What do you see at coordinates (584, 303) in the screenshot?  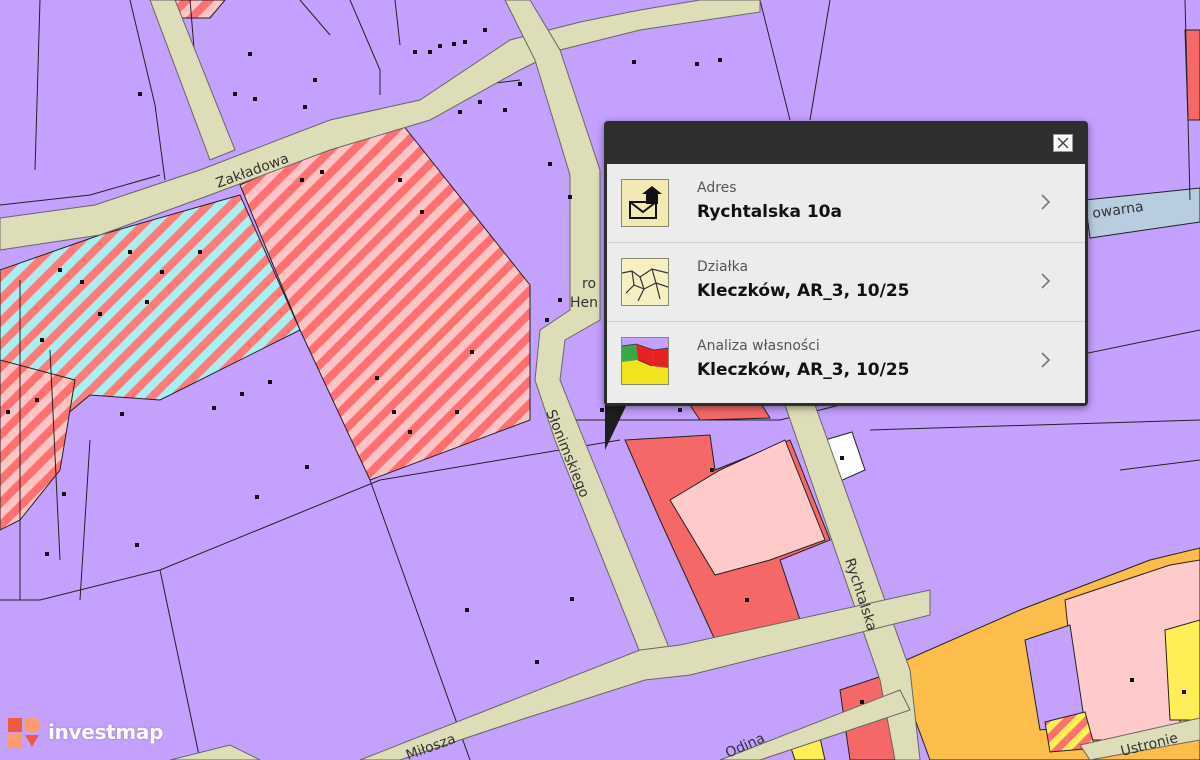 I see `street-label-partial-2: Hen` at bounding box center [584, 303].